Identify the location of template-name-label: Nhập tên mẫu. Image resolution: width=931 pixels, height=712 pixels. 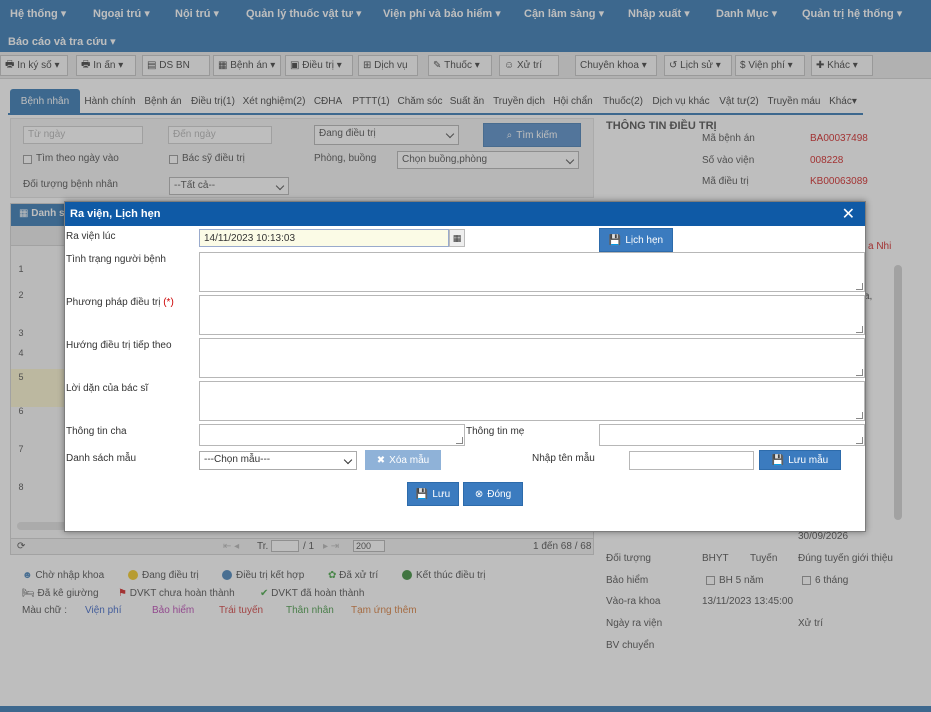
(563, 458).